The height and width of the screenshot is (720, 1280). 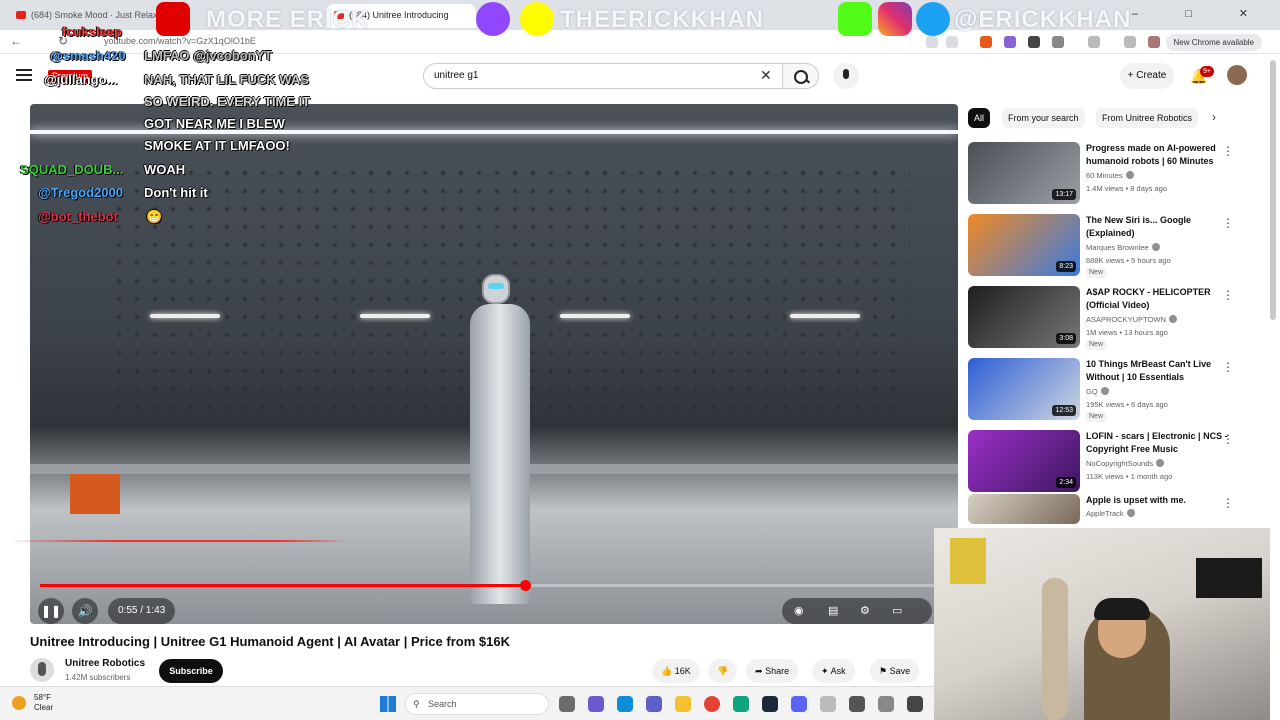 What do you see at coordinates (799, 704) in the screenshot?
I see `discord-icon` at bounding box center [799, 704].